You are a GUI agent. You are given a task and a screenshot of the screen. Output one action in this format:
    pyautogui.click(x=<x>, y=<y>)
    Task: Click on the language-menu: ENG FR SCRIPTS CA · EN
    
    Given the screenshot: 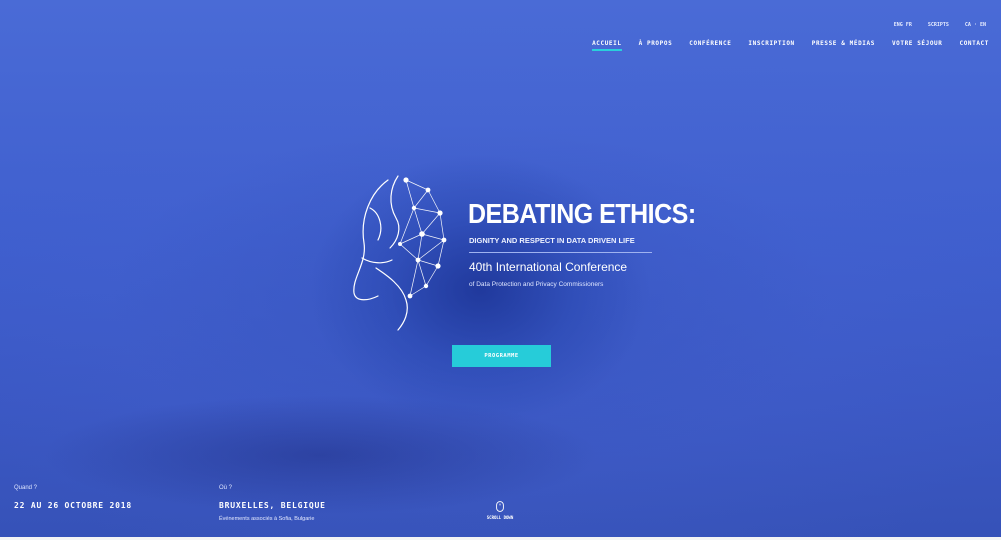 What is the action you would take?
    pyautogui.click(x=940, y=25)
    